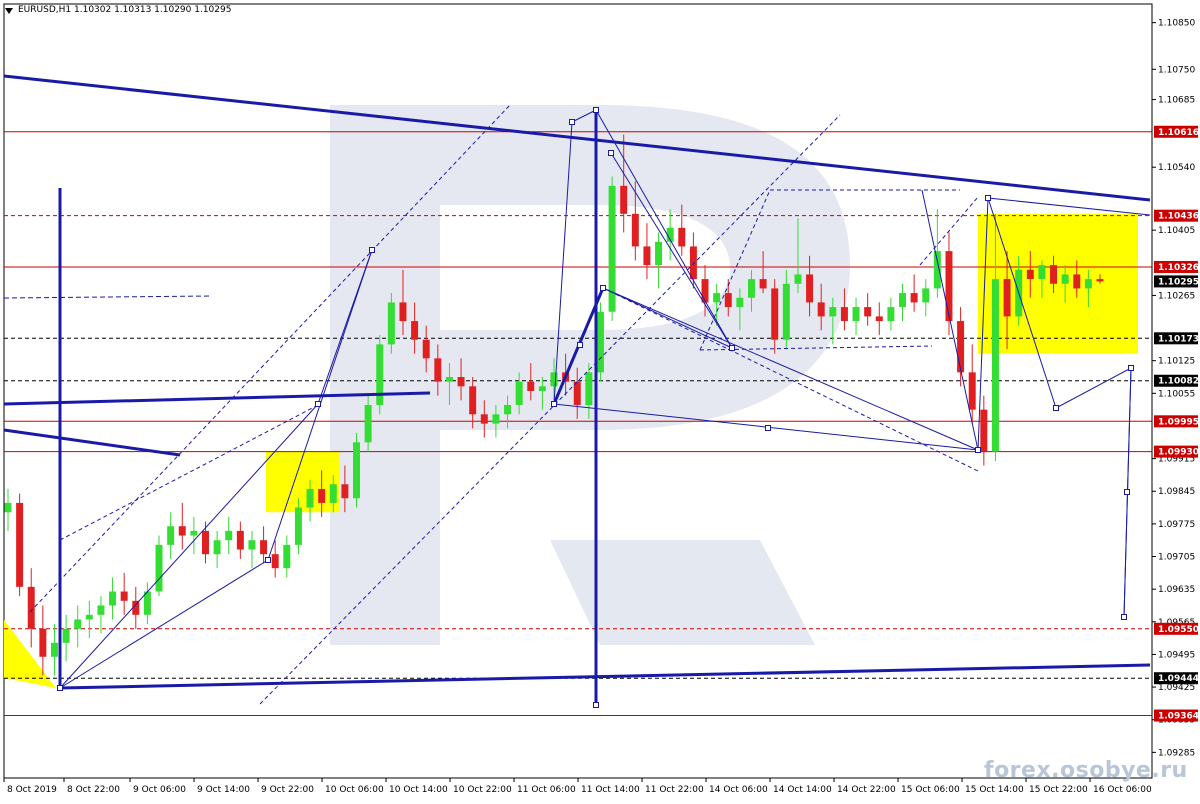 This screenshot has width=1200, height=804. Describe the element at coordinates (287, 790) in the screenshot. I see `time-tick-label: 9 Oct 22:00` at that location.